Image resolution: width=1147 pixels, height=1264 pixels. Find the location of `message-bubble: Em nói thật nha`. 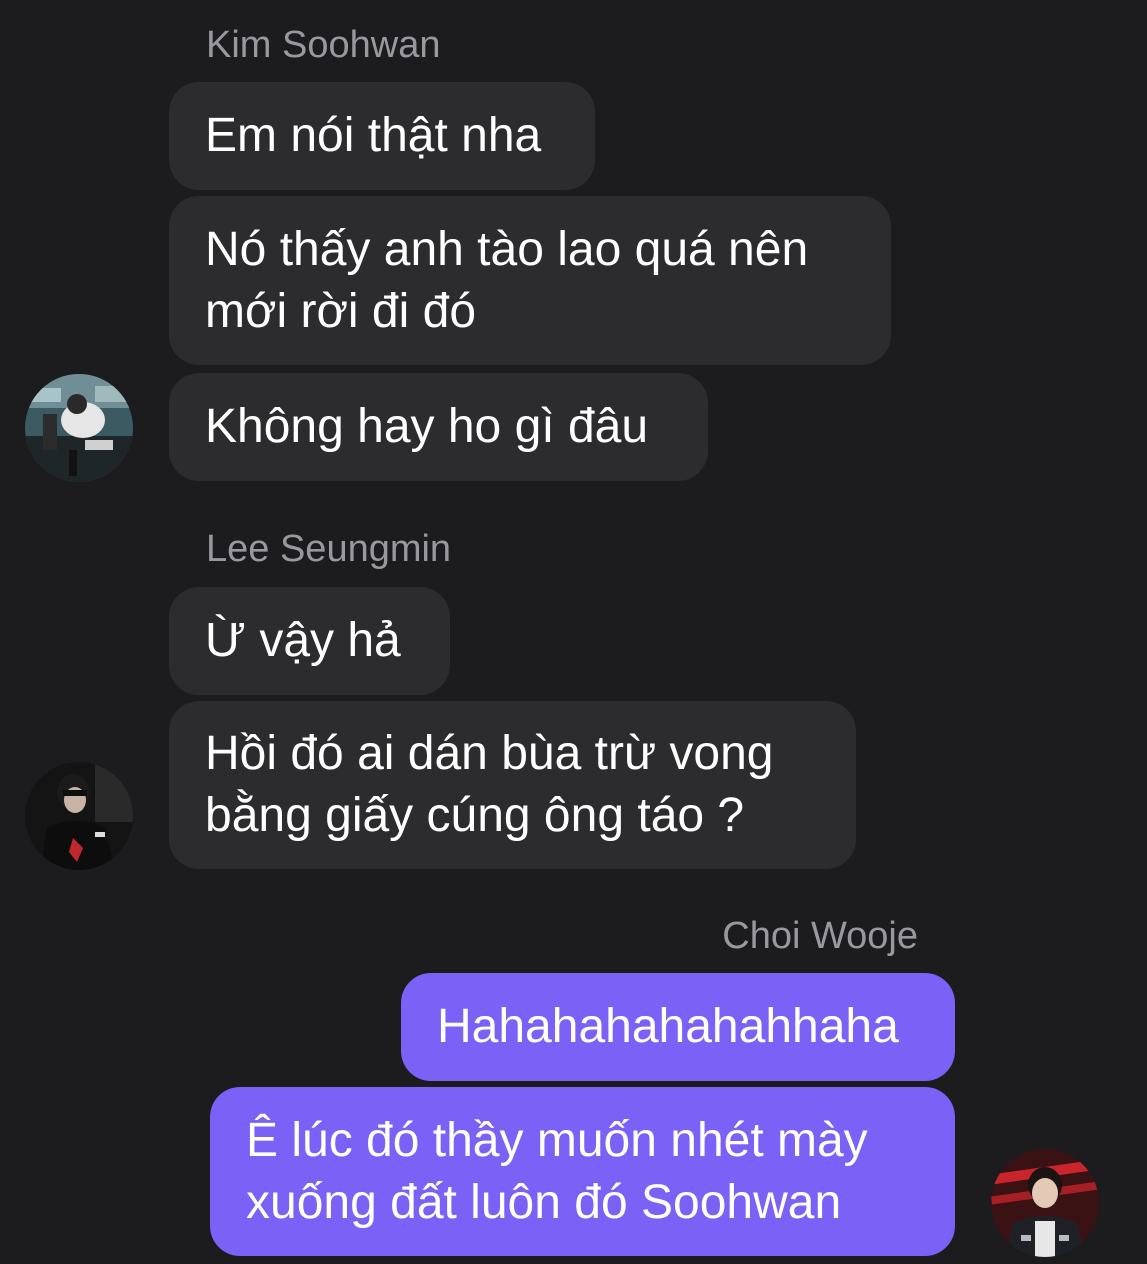

message-bubble: Em nói thật nha is located at coordinates (382, 136).